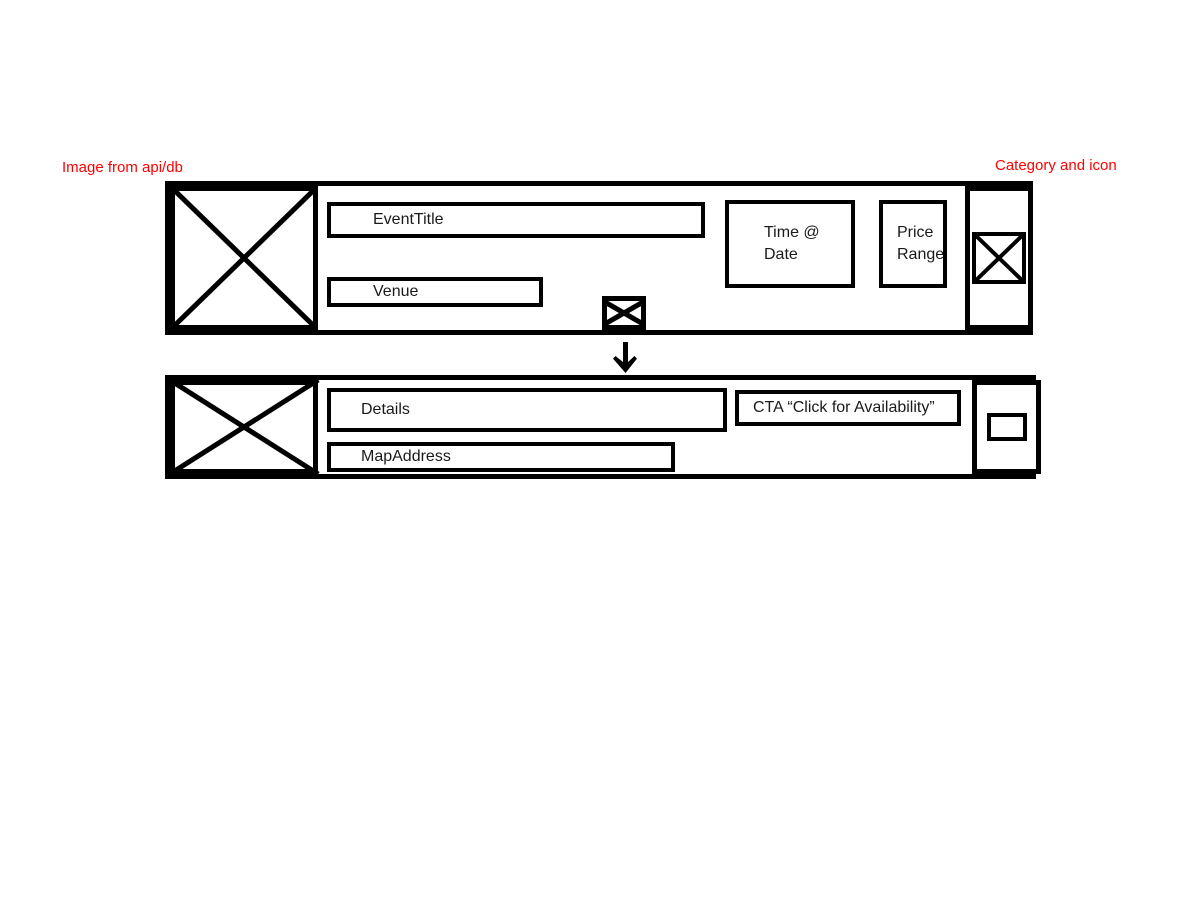 The height and width of the screenshot is (900, 1200). What do you see at coordinates (781, 254) in the screenshot?
I see `event-time-line2: Date` at bounding box center [781, 254].